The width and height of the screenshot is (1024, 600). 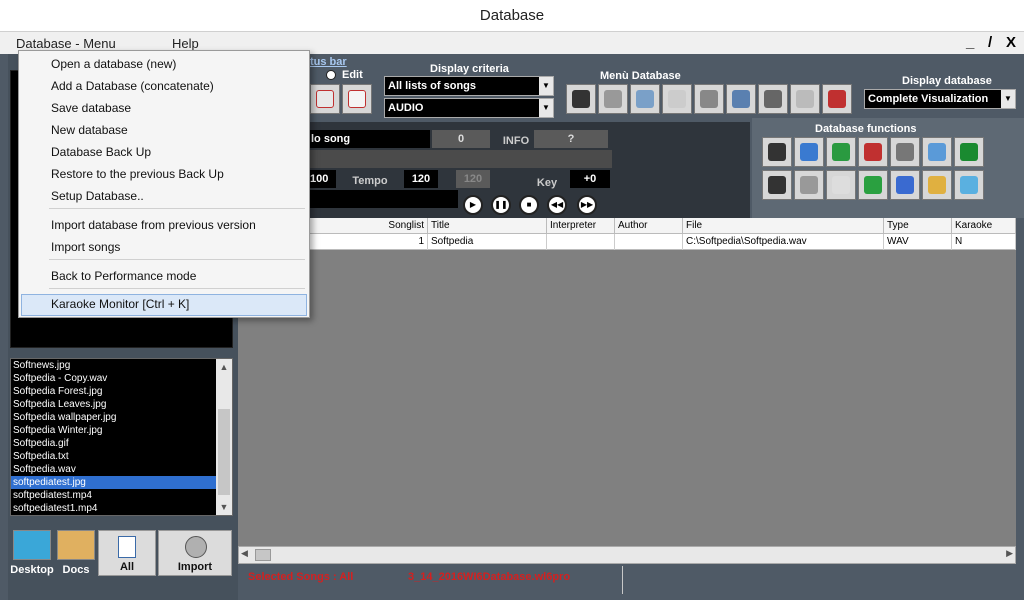 What do you see at coordinates (120, 304) in the screenshot?
I see `karaoke-monitor-item: Karaoke Monitor [Ctrl + K]` at bounding box center [120, 304].